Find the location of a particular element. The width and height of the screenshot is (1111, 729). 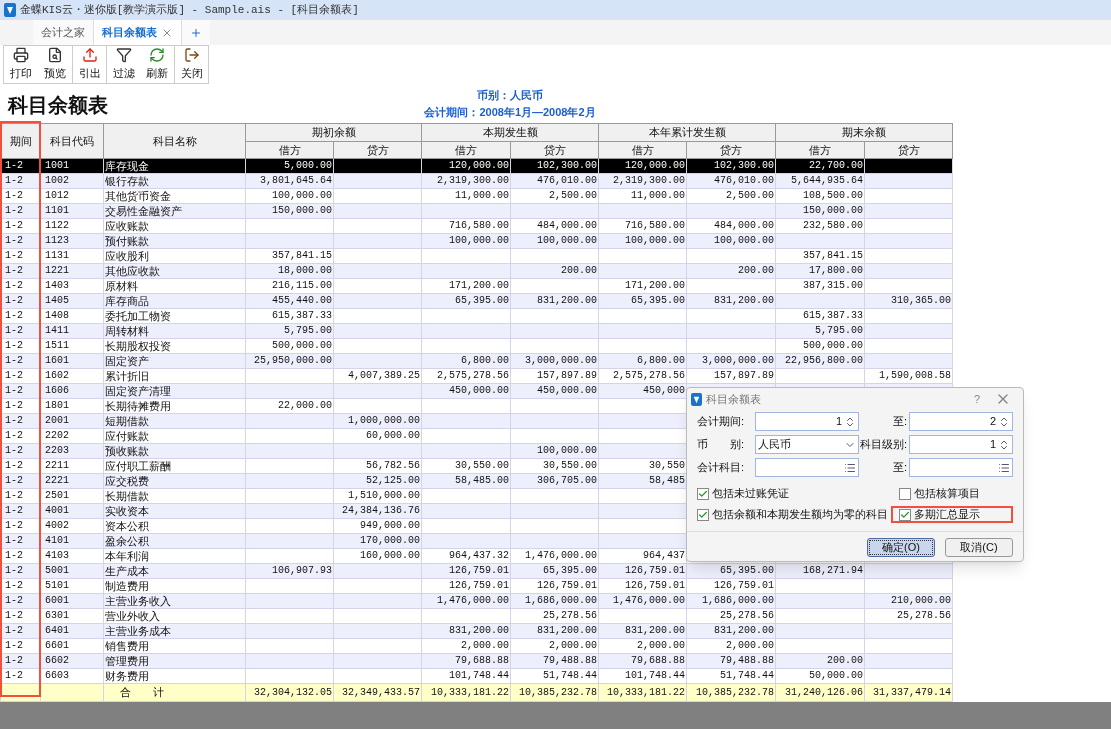

table-cell: 1,476,000.00 is located at coordinates (642, 601).